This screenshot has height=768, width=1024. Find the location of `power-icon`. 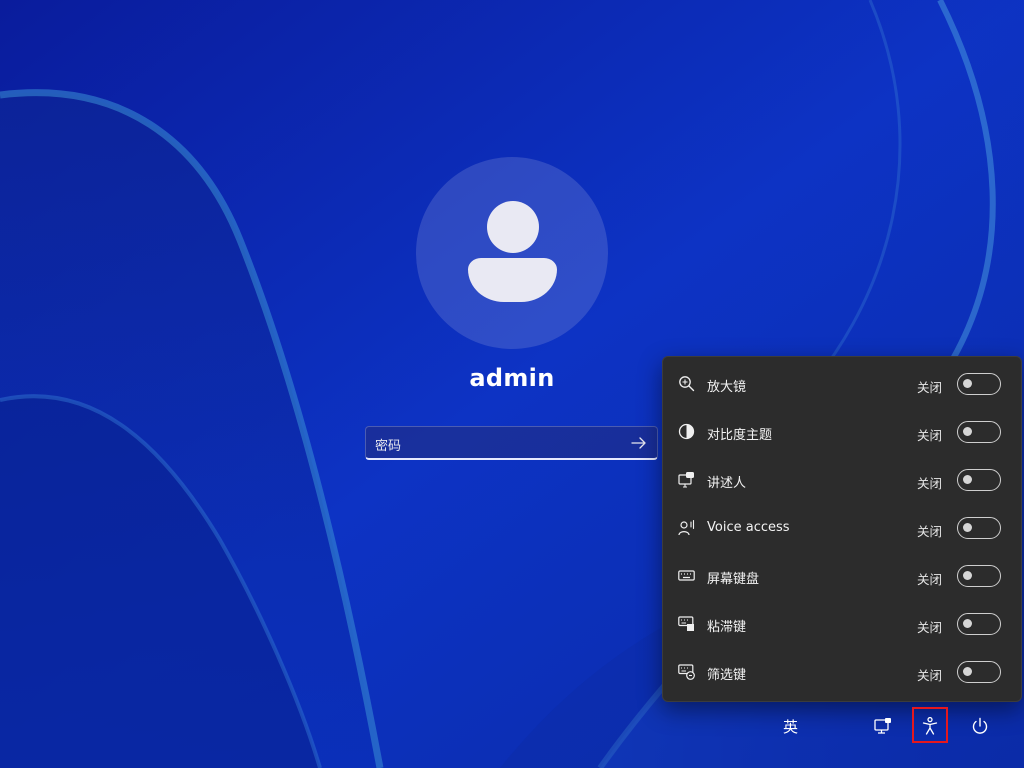

power-icon is located at coordinates (980, 726).